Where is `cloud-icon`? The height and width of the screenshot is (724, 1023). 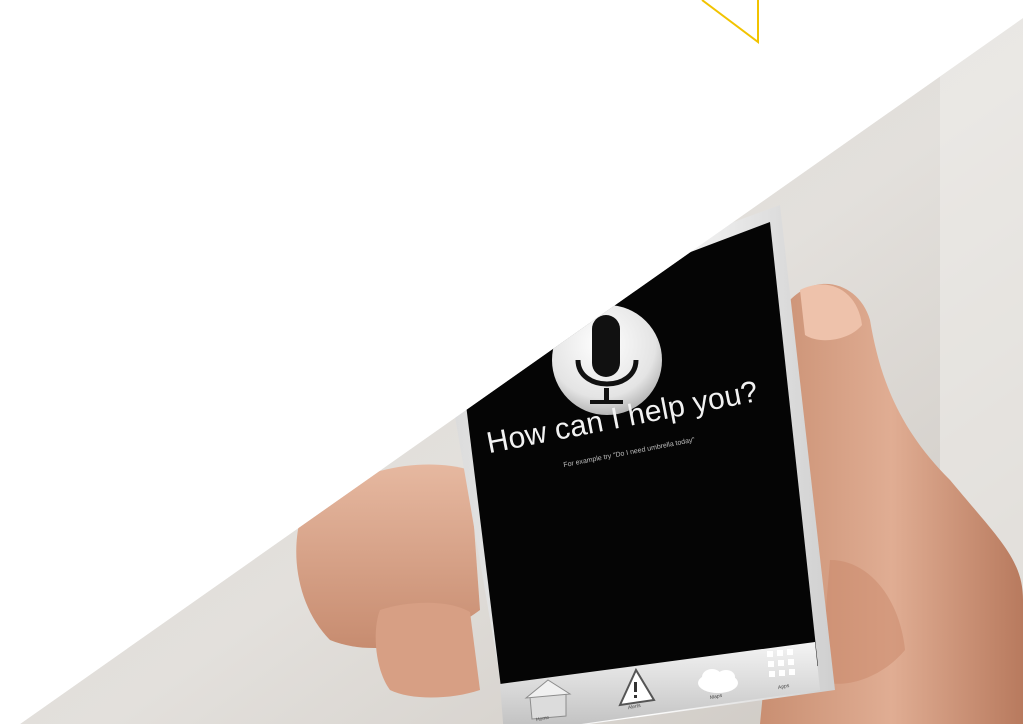
cloud-icon is located at coordinates (718, 681).